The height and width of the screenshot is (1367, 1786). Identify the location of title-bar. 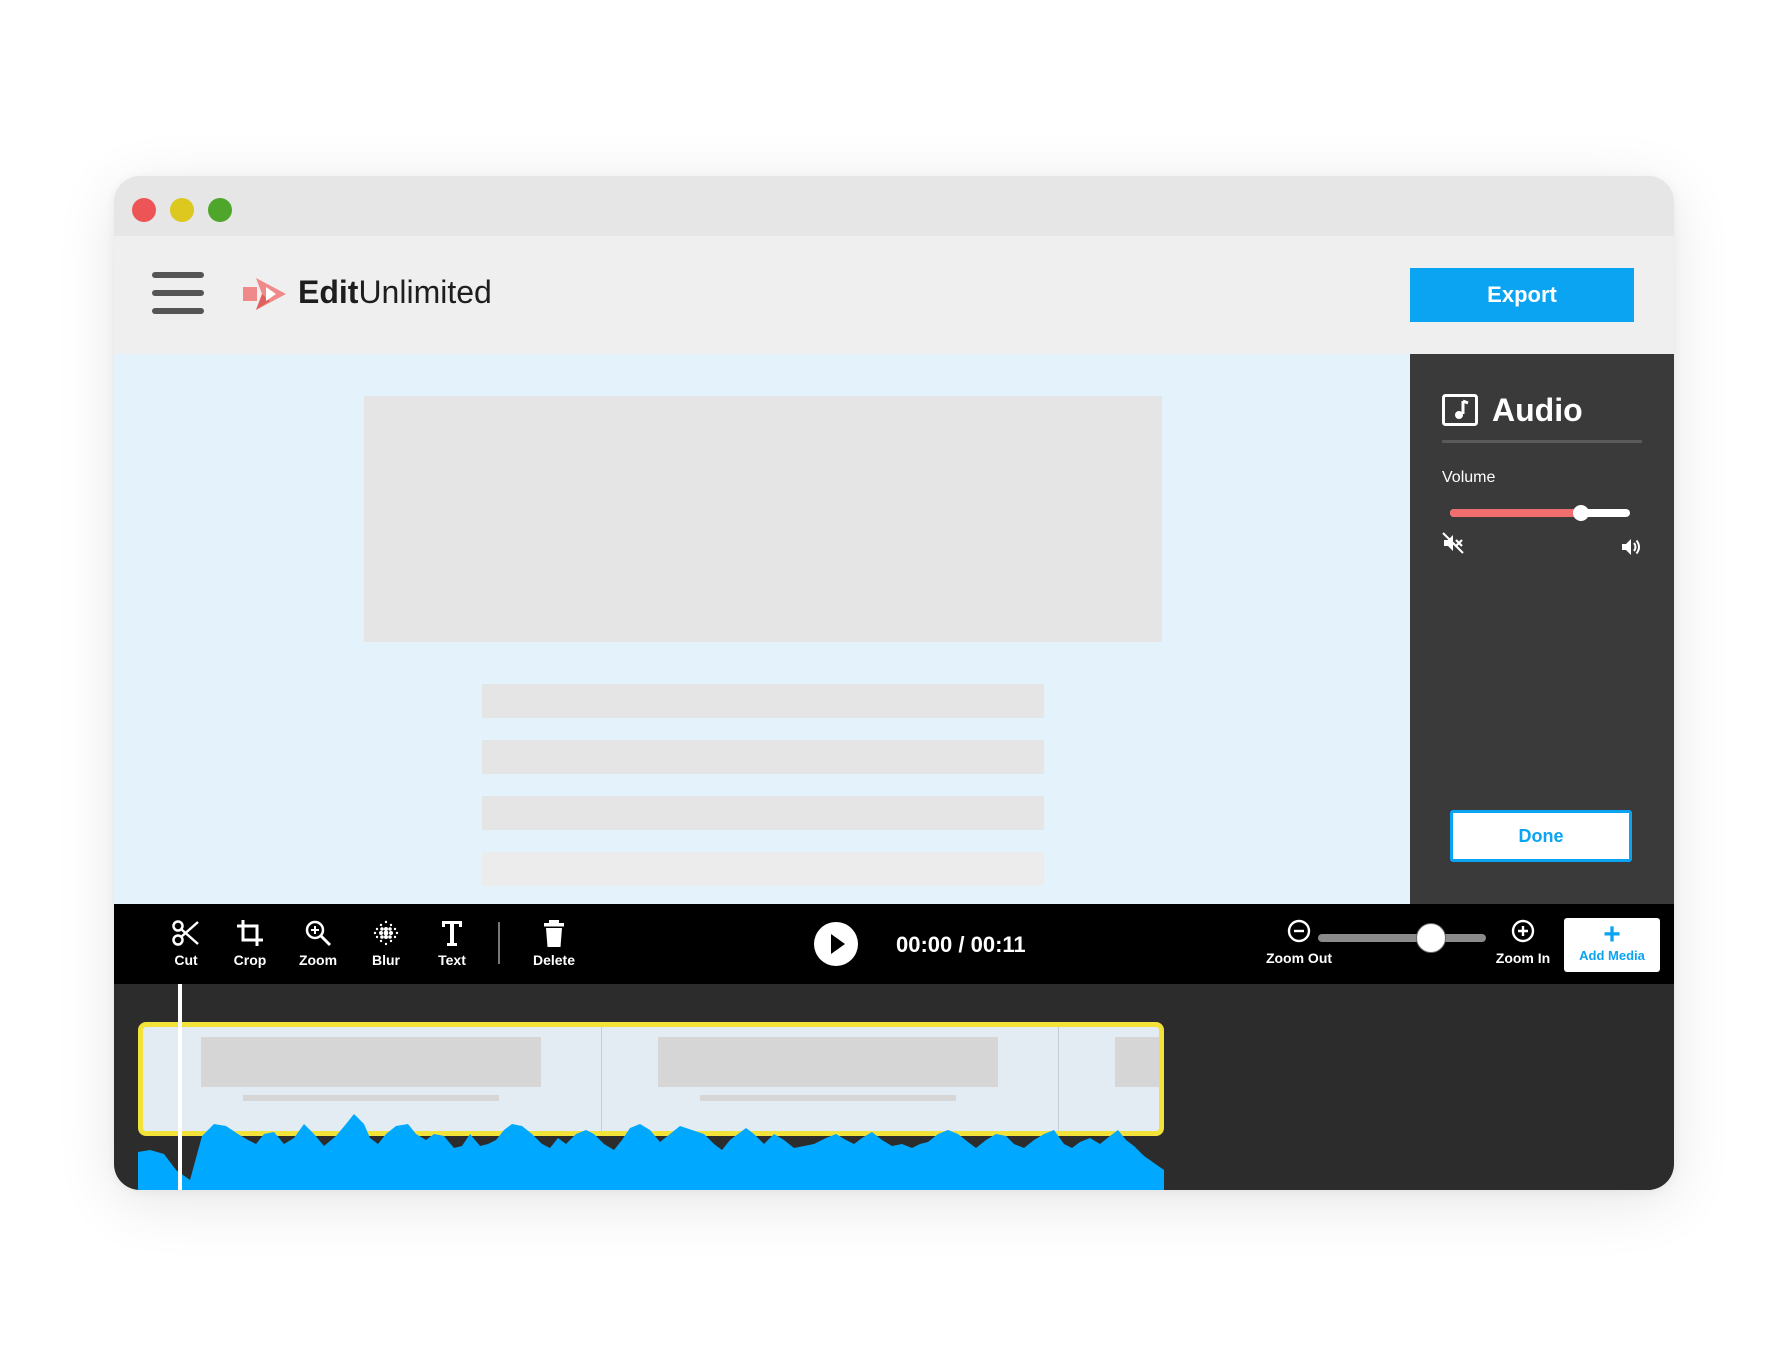
(894, 206).